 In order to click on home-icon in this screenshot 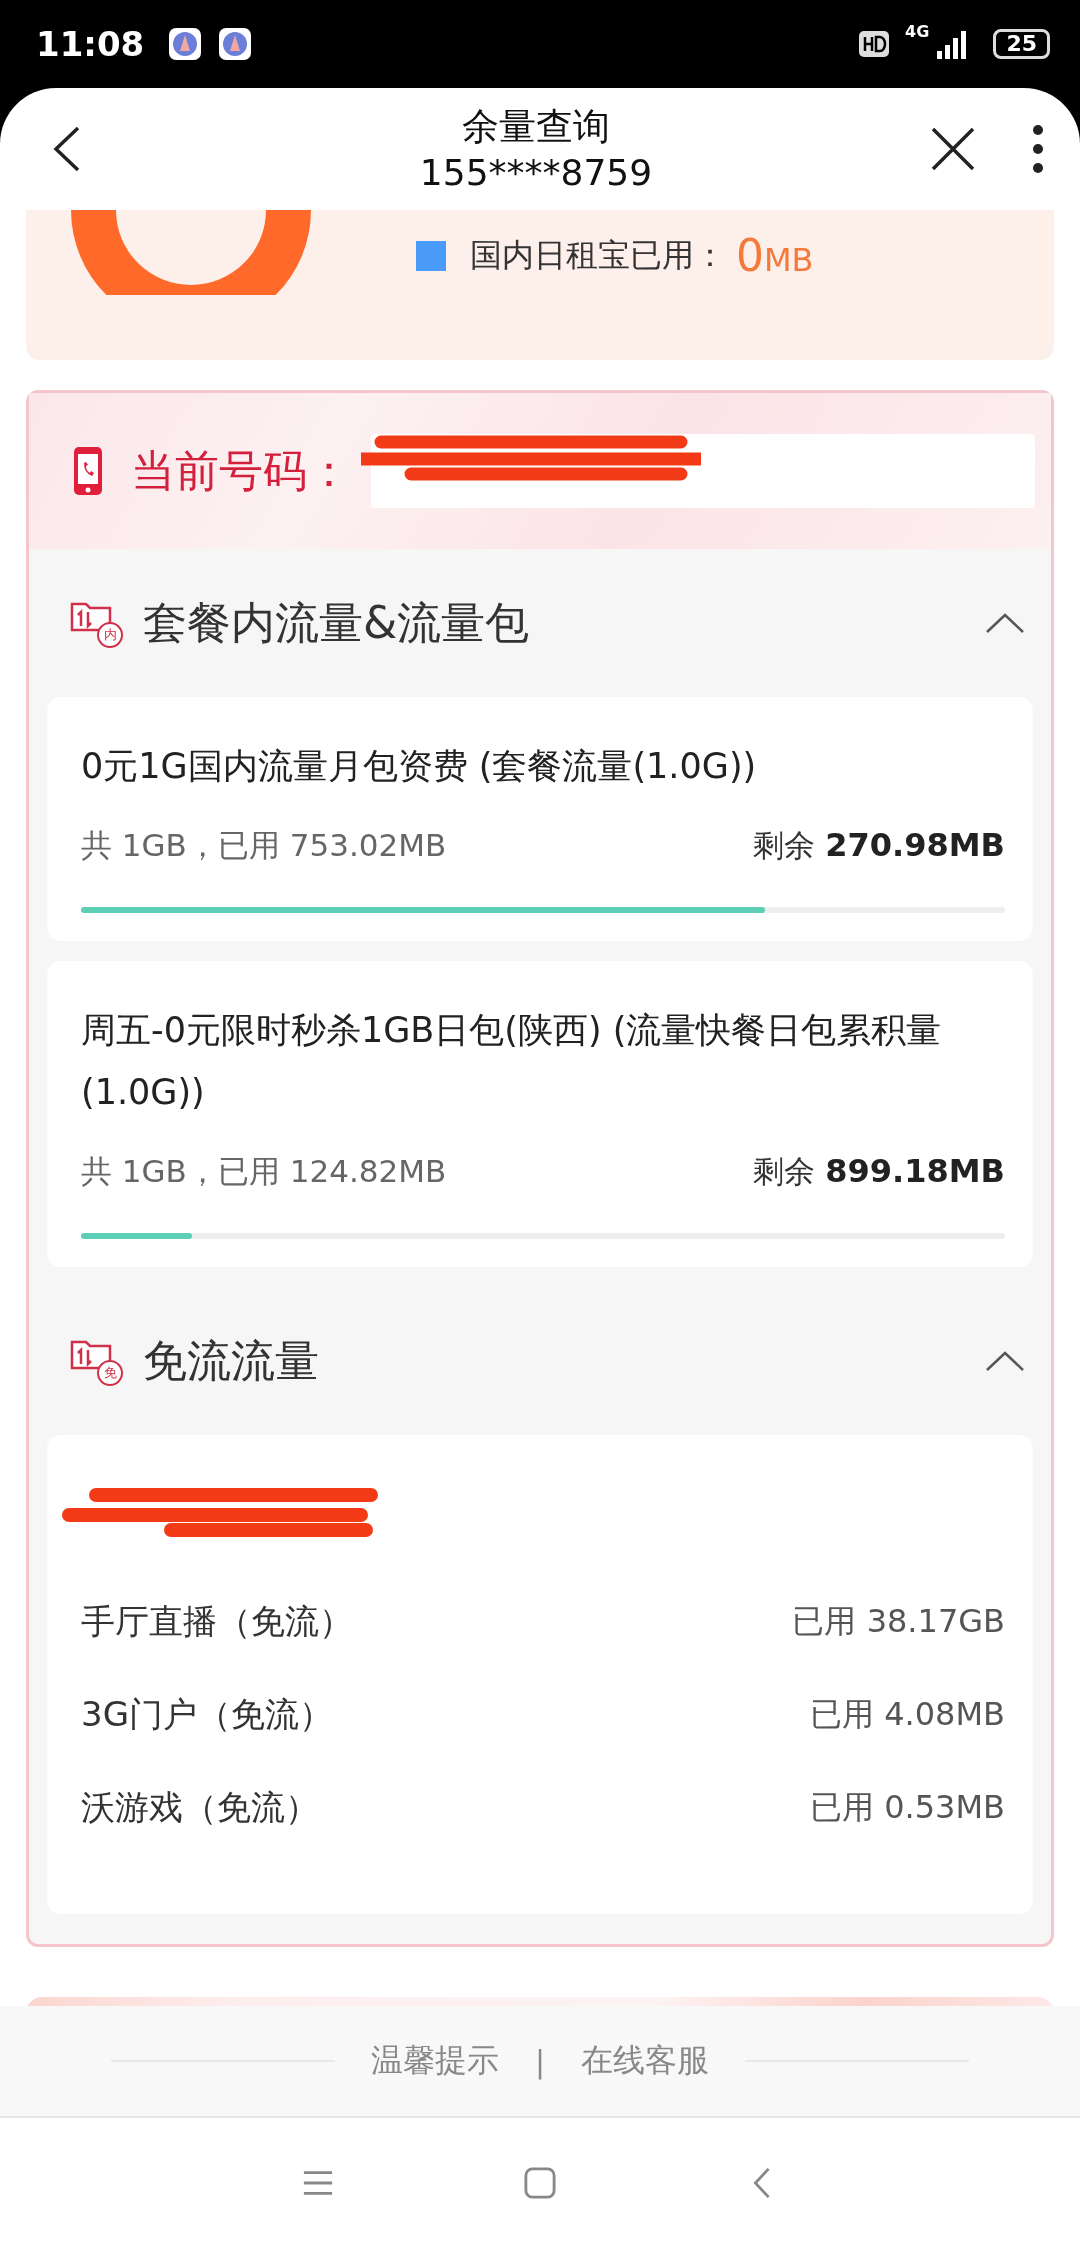, I will do `click(540, 2183)`.